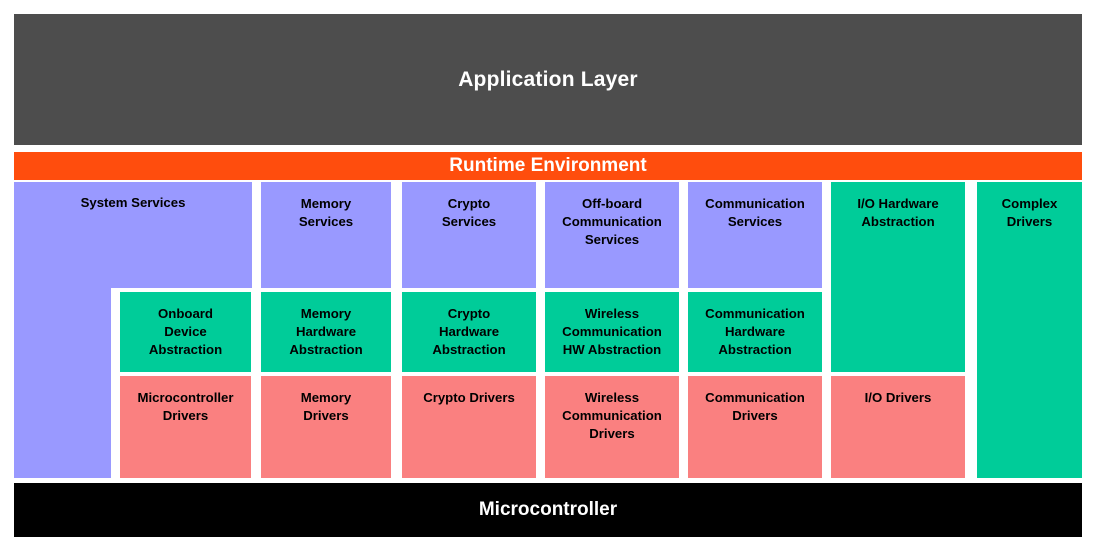 The width and height of the screenshot is (1096, 546). I want to click on communication-services-block: Communication Services, so click(755, 235).